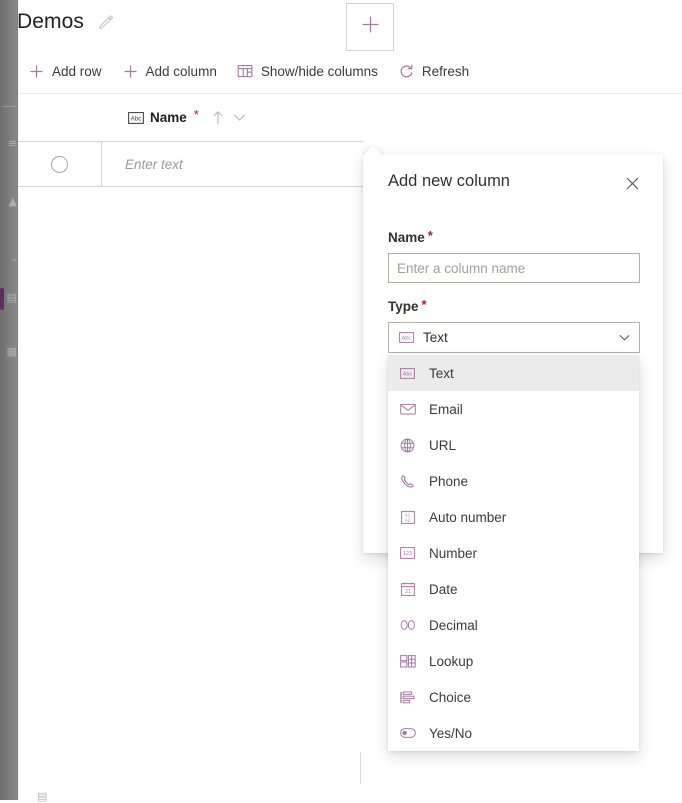  What do you see at coordinates (513, 517) in the screenshot?
I see `type-option-auto-number: A1 A2 Auto number` at bounding box center [513, 517].